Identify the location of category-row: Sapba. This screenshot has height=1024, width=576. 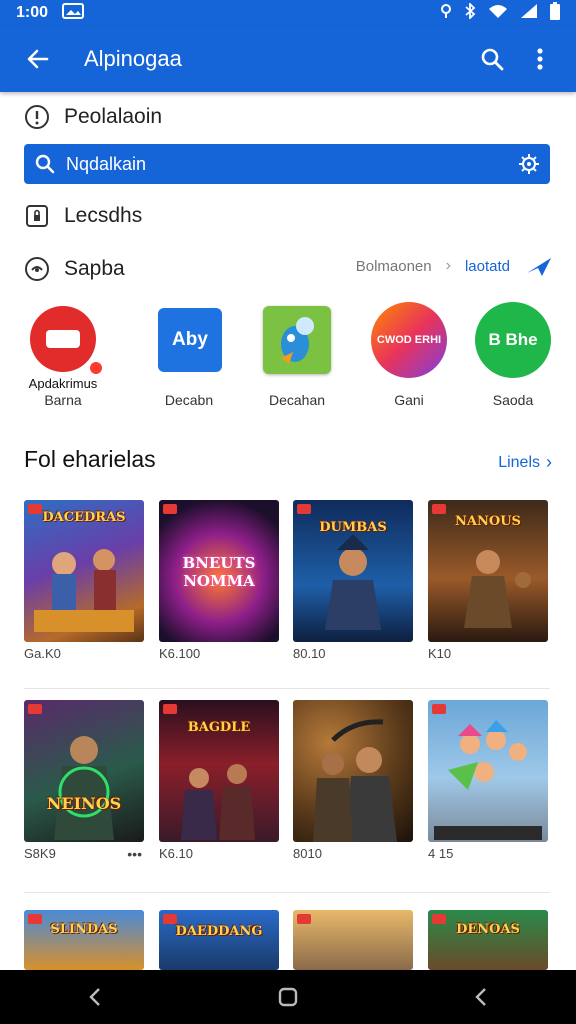
(74, 269).